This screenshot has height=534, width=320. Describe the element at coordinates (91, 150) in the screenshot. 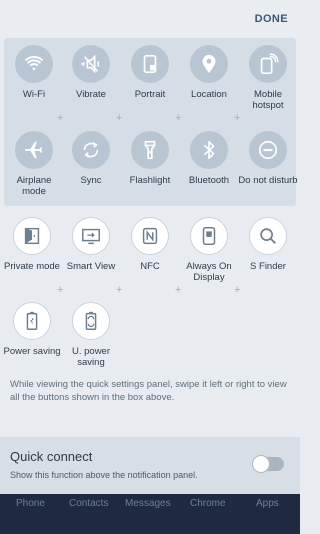

I see `sync-icon` at that location.